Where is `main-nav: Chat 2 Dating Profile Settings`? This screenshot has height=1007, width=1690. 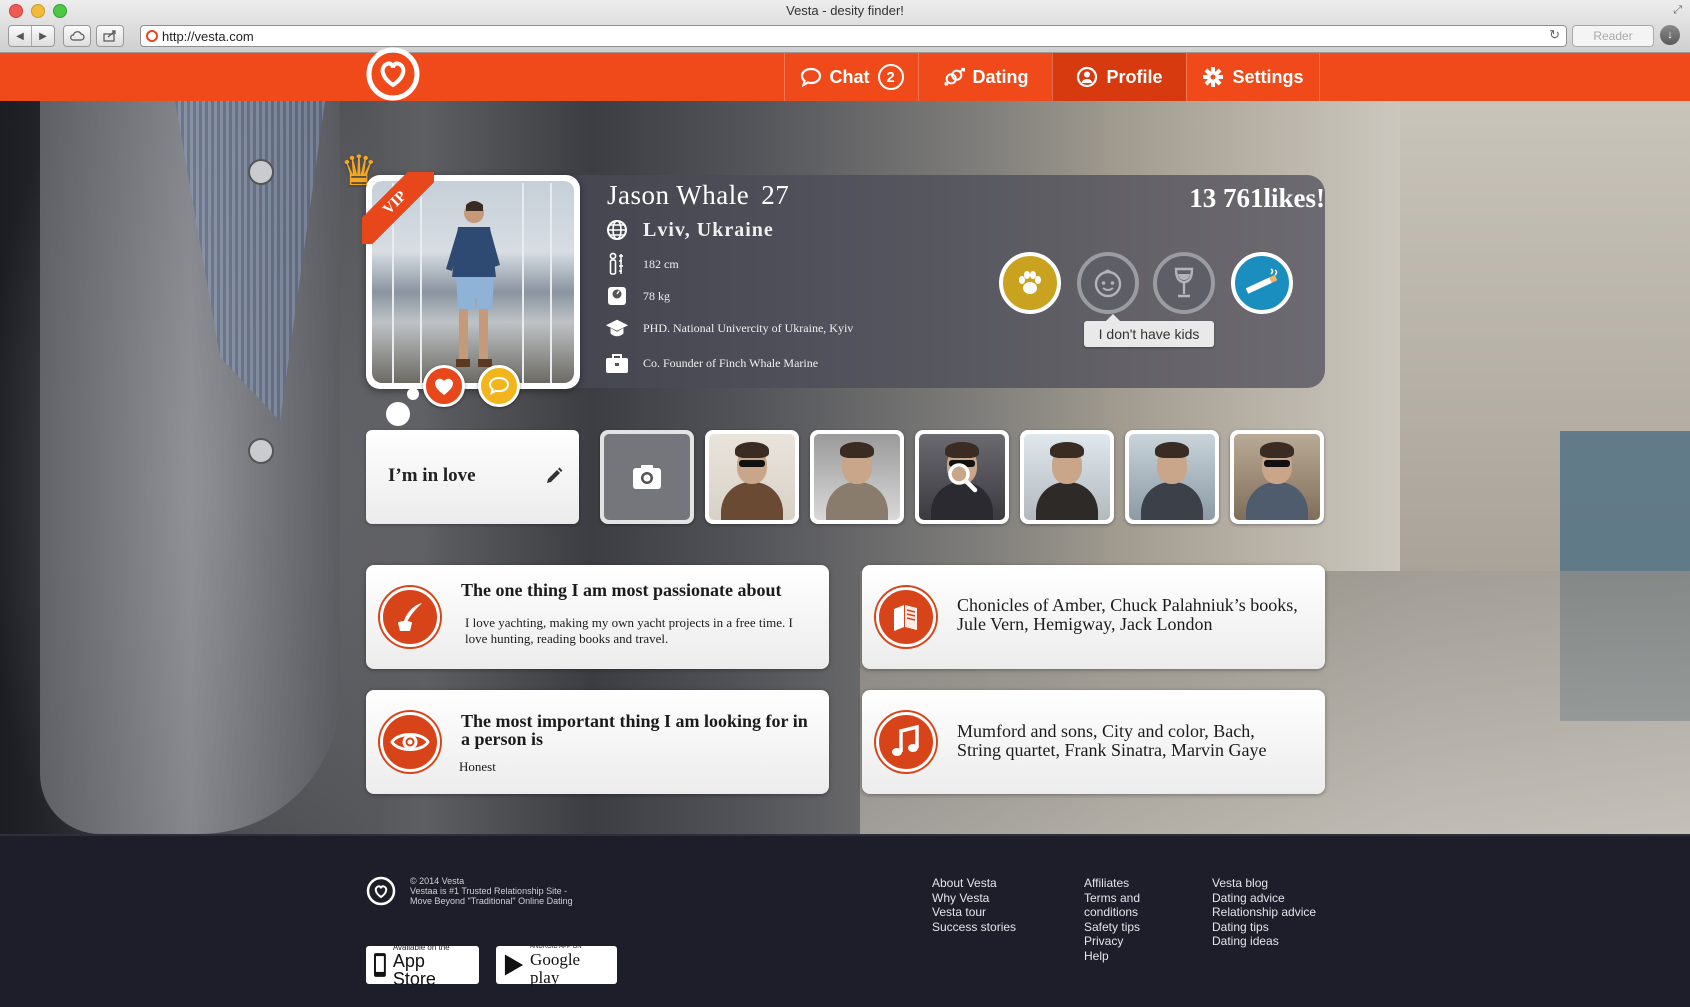 main-nav: Chat 2 Dating Profile Settings is located at coordinates (1052, 77).